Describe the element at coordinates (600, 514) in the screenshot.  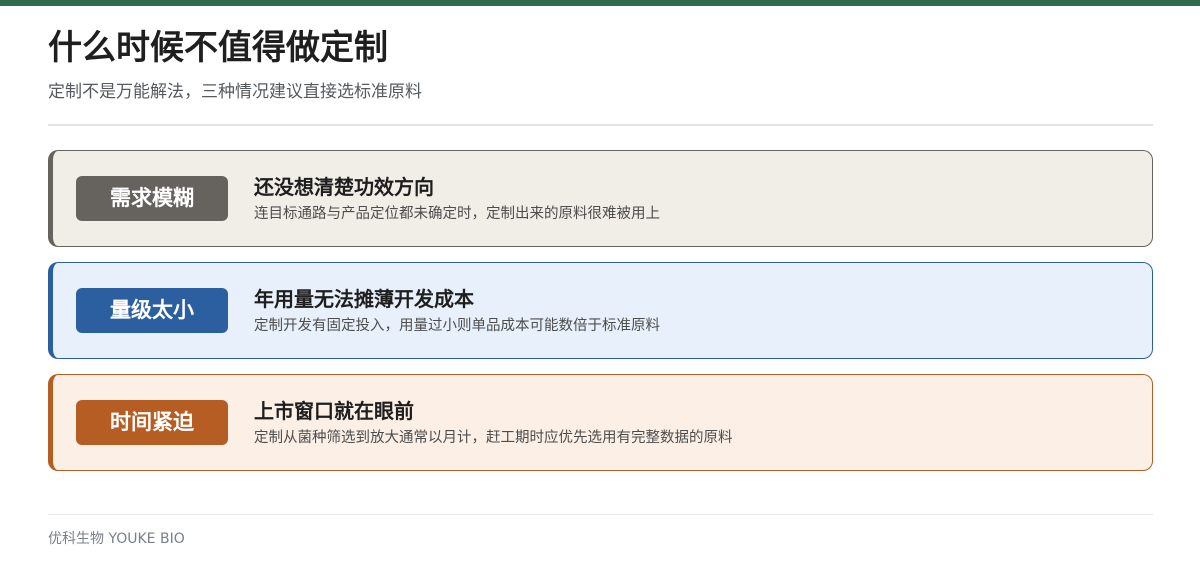
I see `footer-divider` at that location.